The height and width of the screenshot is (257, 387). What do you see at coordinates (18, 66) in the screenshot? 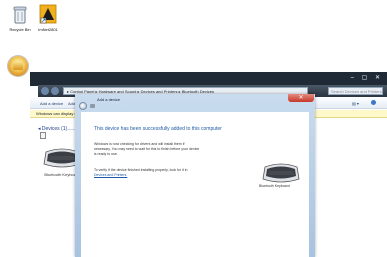
I see `start-orb-icon` at bounding box center [18, 66].